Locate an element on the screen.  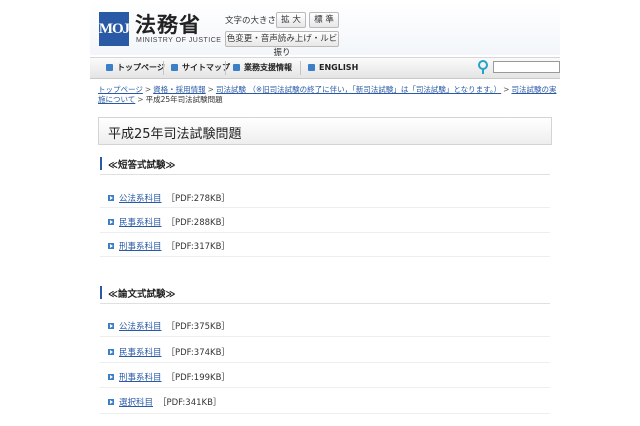
breadcrumb-link-bar-exam: 司法試験 （※旧司法試験の終了に伴い，「新司法試験」は「司法試験」となります。） is located at coordinates (358, 89).